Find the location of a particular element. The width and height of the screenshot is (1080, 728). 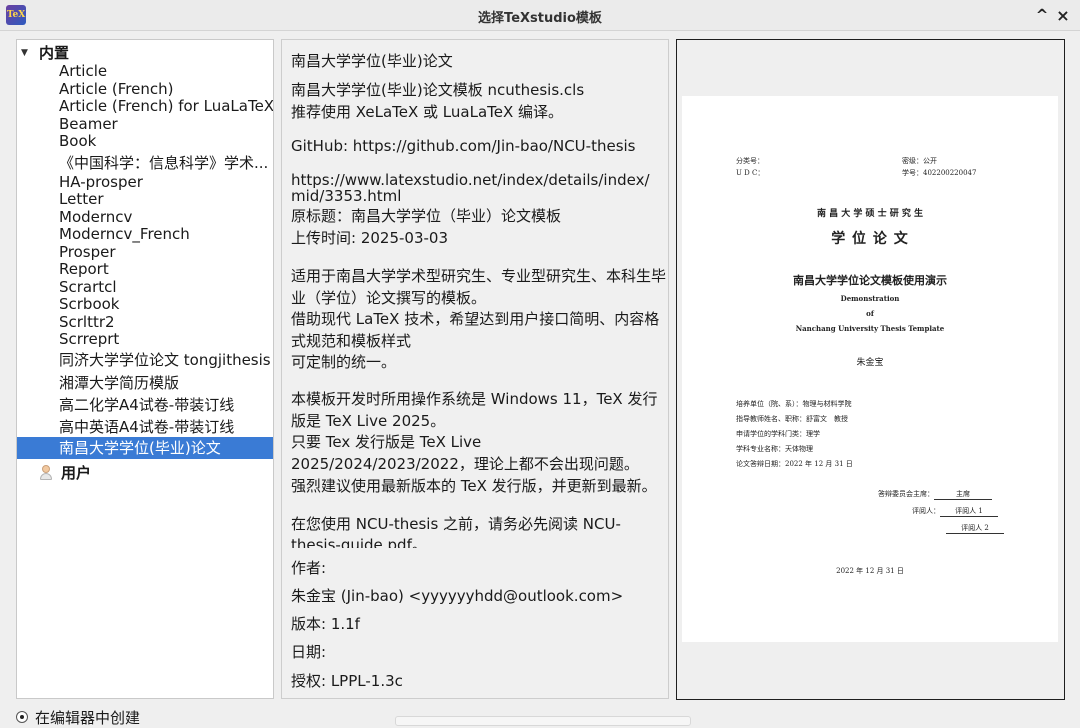

description-line: 南昌大学学位(毕业)论文 is located at coordinates (372, 61).